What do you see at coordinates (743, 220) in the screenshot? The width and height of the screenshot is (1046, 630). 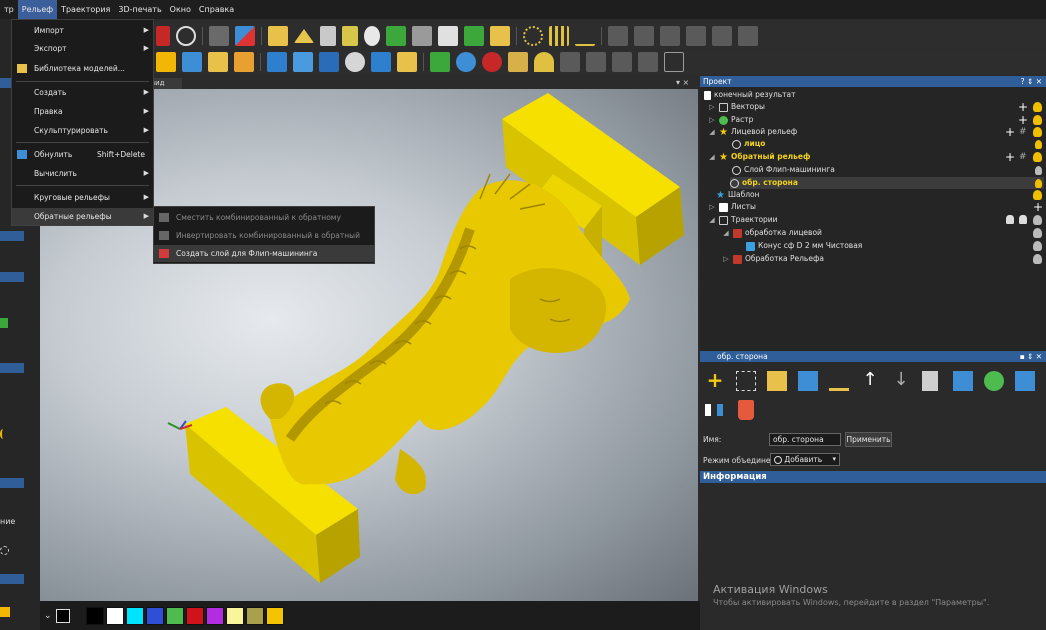 I see `tree-item-toolpaths: ◢ Траектории` at bounding box center [743, 220].